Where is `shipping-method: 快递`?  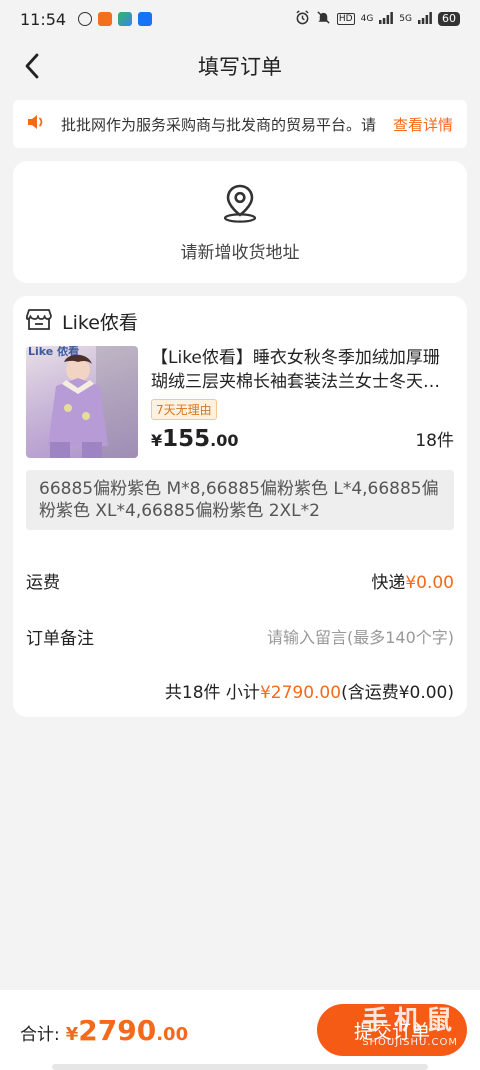 shipping-method: 快递 is located at coordinates (388, 582).